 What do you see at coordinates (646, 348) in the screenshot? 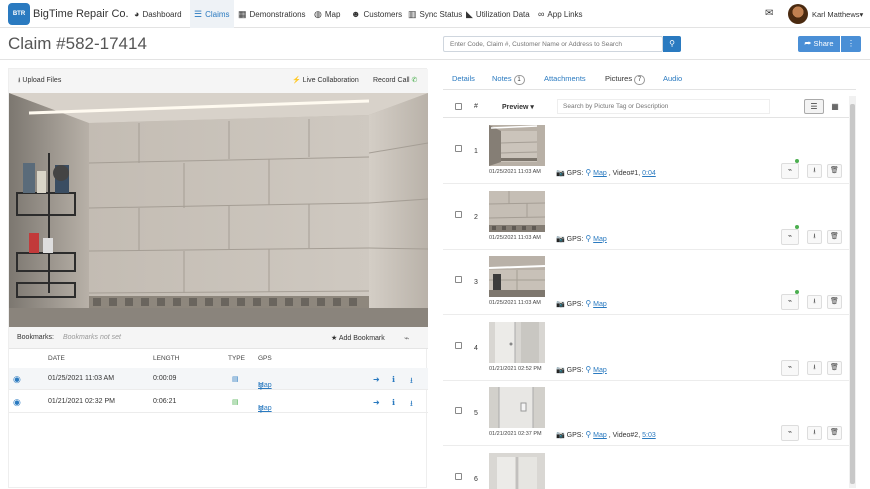
I see `picture-row: 4 01/21/2021 02:52 PM 📷 GPS: ⚲ Map ⌁ ⭳ 🗑` at bounding box center [646, 348].